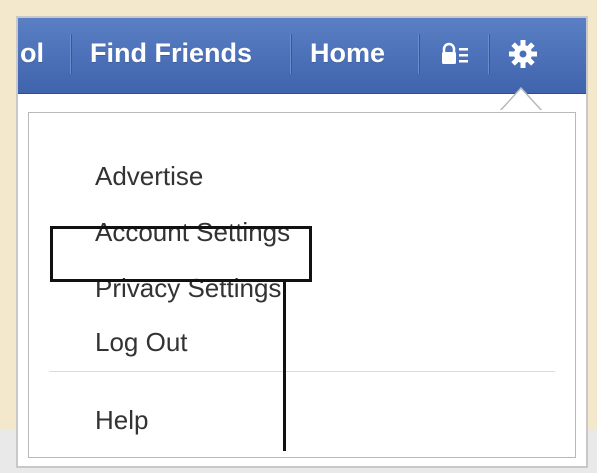 The height and width of the screenshot is (473, 597). I want to click on menu-item-help: Help, so click(121, 420).